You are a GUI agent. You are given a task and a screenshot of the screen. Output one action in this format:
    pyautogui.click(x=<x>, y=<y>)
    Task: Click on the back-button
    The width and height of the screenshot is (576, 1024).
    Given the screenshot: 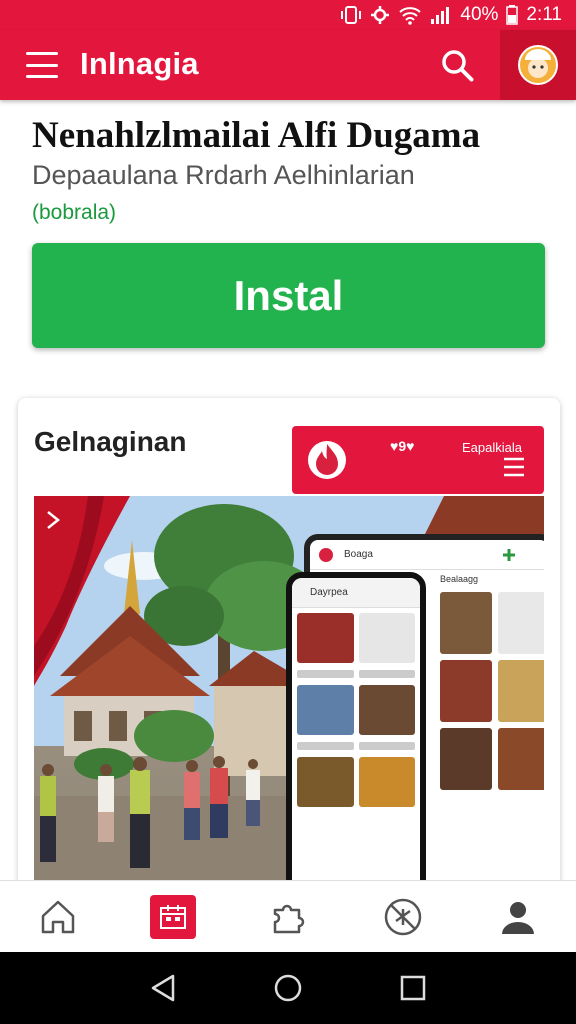 What is the action you would take?
    pyautogui.click(x=163, y=988)
    